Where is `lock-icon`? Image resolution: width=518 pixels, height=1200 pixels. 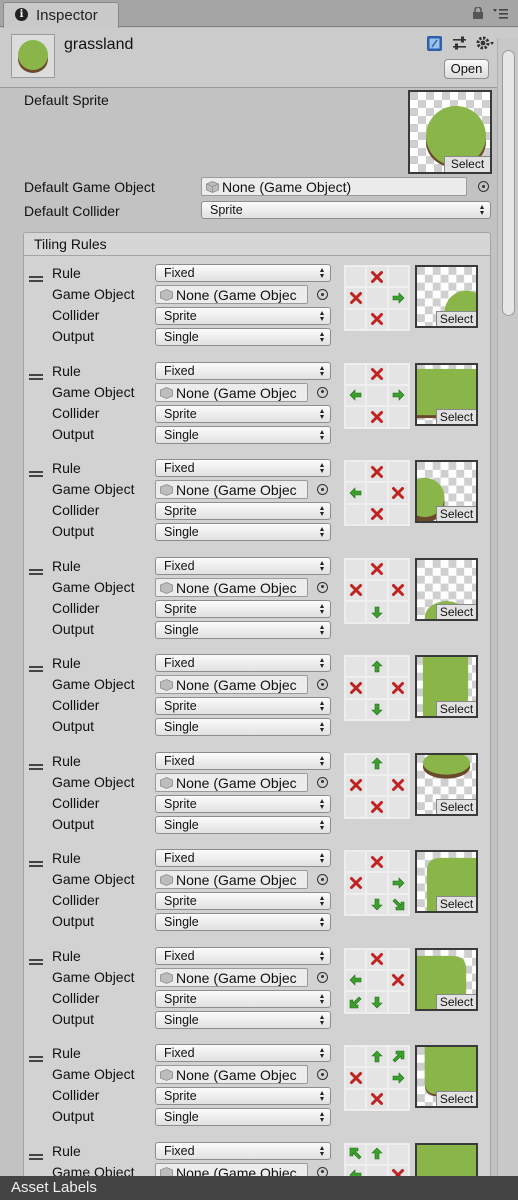
lock-icon is located at coordinates (478, 13).